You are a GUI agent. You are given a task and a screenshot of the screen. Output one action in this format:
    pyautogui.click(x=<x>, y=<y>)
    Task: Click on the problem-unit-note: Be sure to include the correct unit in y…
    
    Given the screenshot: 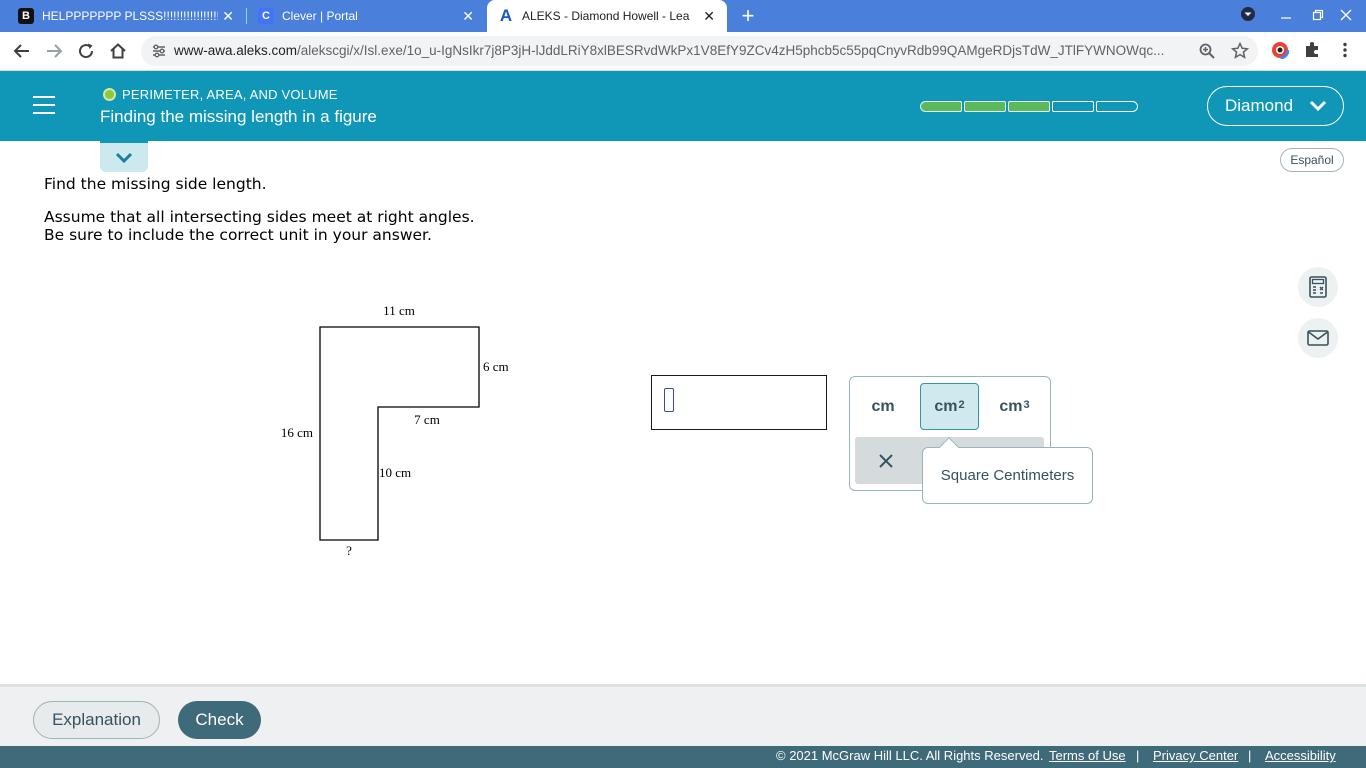 What is the action you would take?
    pyautogui.click(x=238, y=235)
    